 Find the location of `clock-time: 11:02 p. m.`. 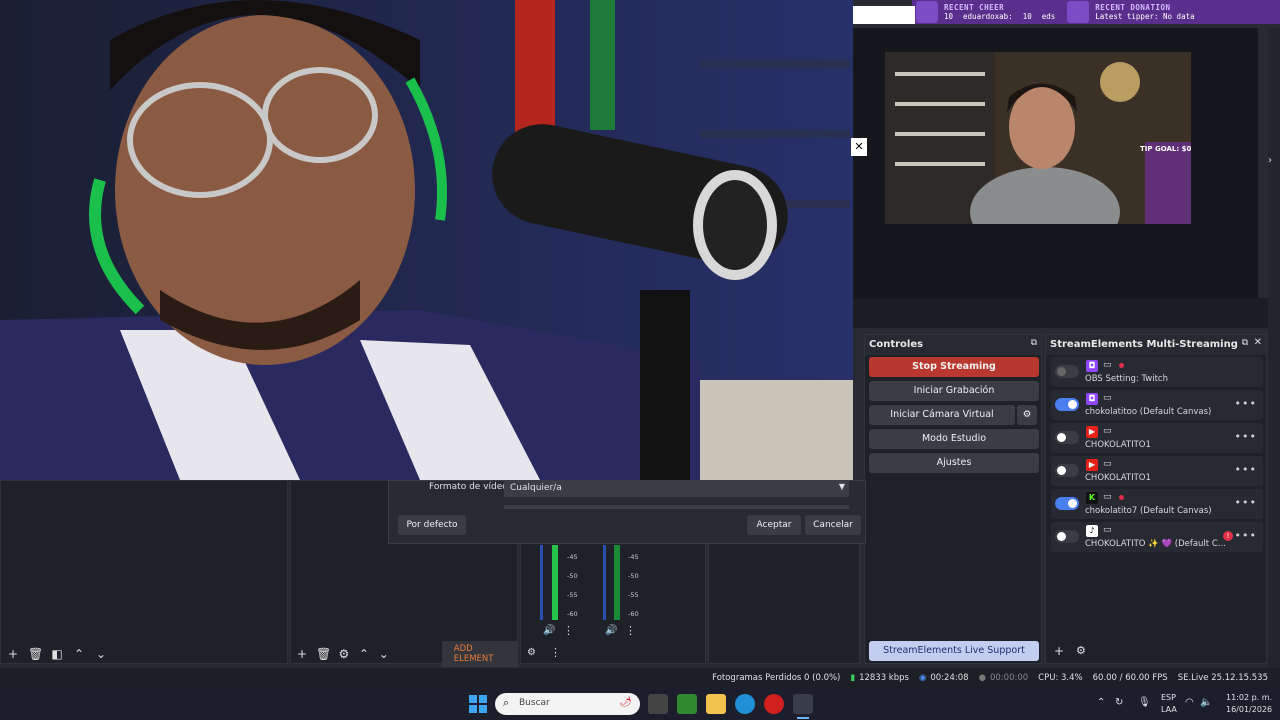

clock-time: 11:02 p. m. is located at coordinates (1249, 697).